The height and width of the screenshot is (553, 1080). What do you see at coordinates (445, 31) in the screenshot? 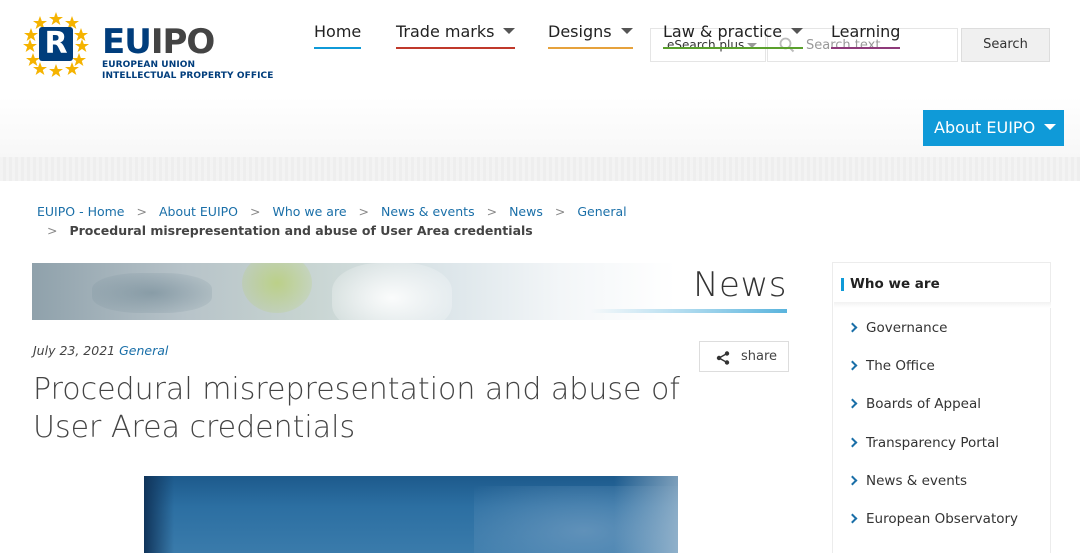
I see `nav-item-label: Trade marks` at bounding box center [445, 31].